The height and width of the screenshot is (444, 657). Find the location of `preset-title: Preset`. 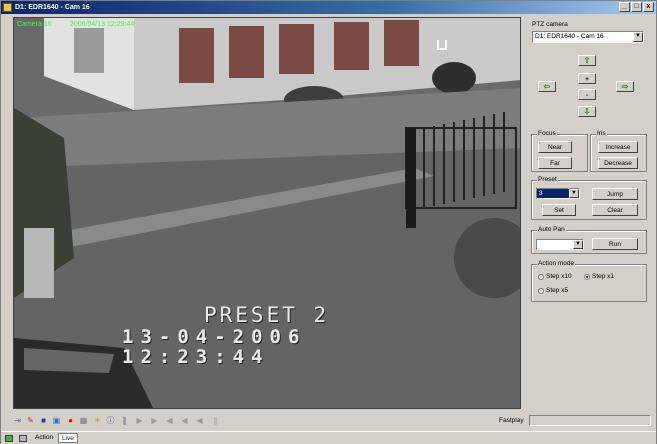

preset-title: Preset is located at coordinates (547, 180).